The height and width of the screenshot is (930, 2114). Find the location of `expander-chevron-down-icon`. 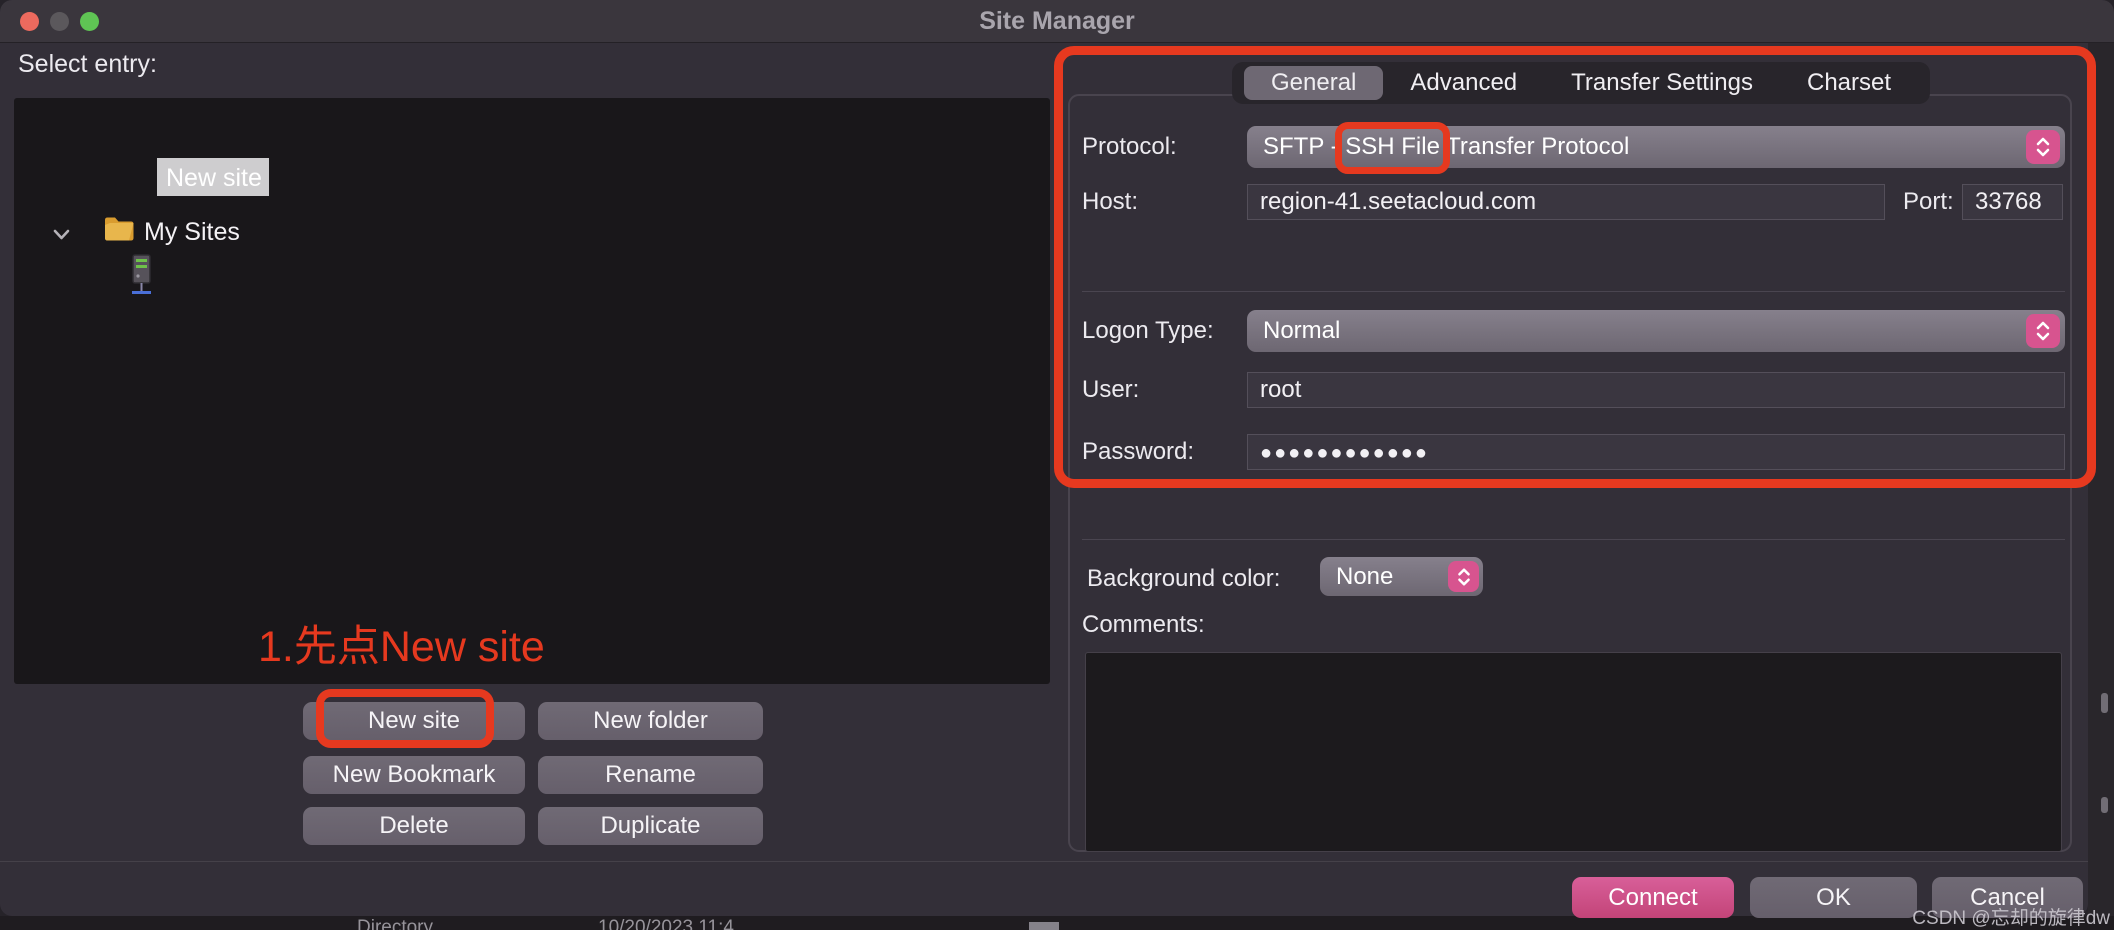

expander-chevron-down-icon is located at coordinates (61, 234).